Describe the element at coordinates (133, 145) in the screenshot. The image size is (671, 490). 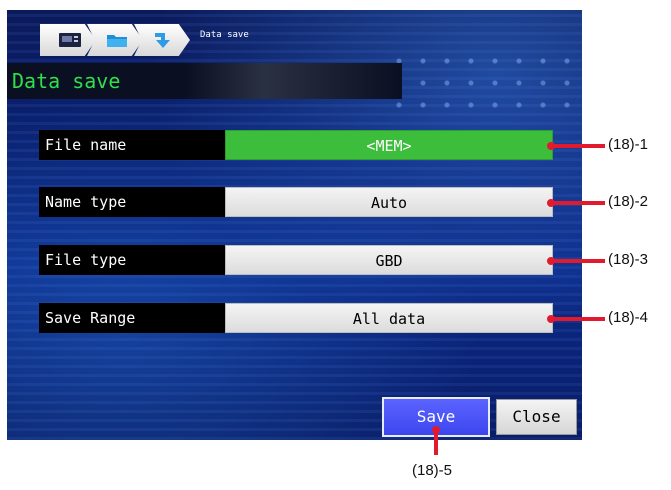
I see `file-name-label: File name` at that location.